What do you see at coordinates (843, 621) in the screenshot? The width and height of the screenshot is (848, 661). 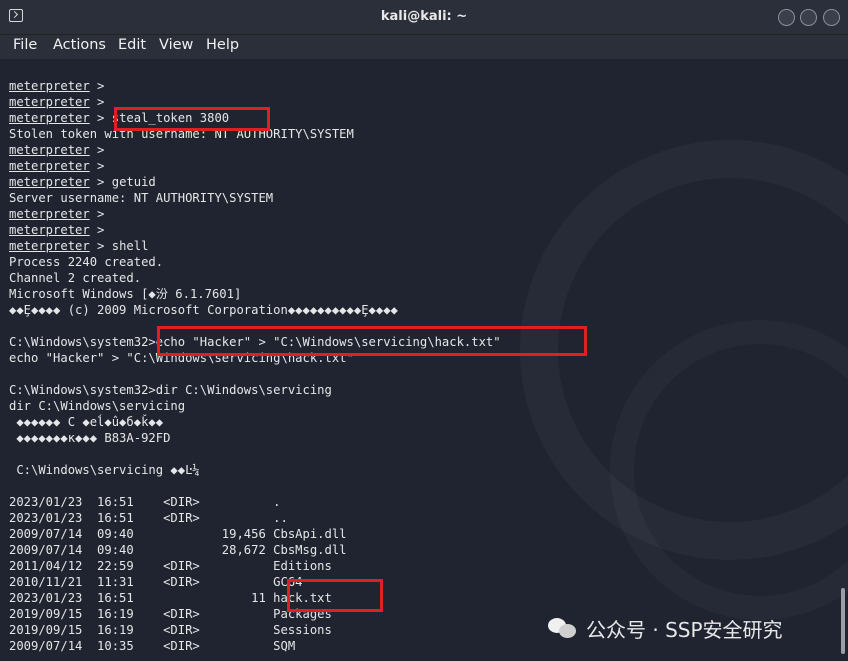 I see `scrollbar` at bounding box center [843, 621].